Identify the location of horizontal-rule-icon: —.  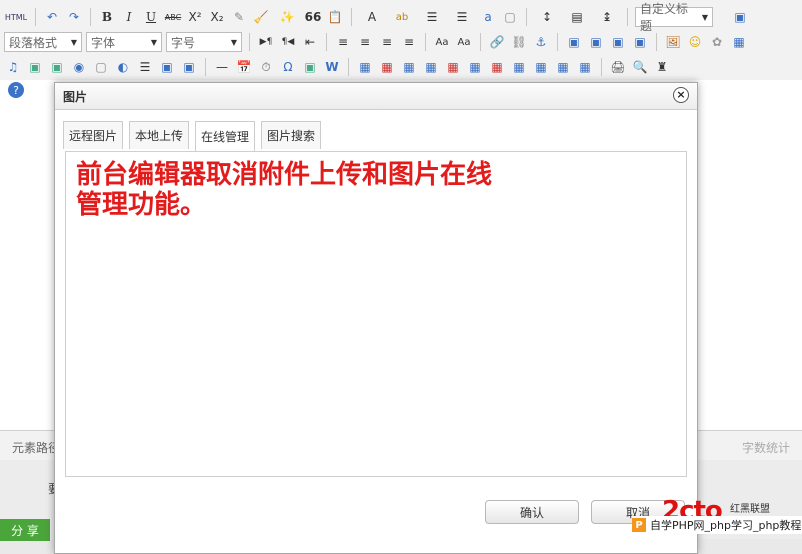
(222, 67).